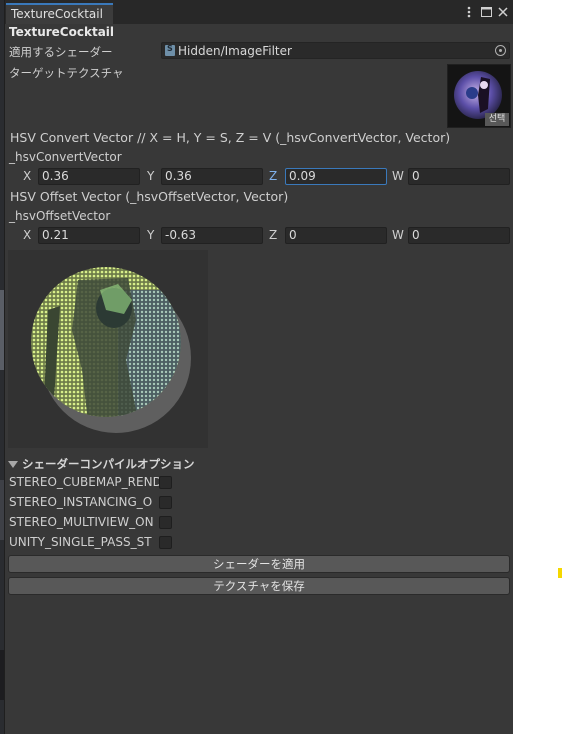 Image resolution: width=563 pixels, height=734 pixels. What do you see at coordinates (479, 96) in the screenshot?
I see `target-texture-field: 선택` at bounding box center [479, 96].